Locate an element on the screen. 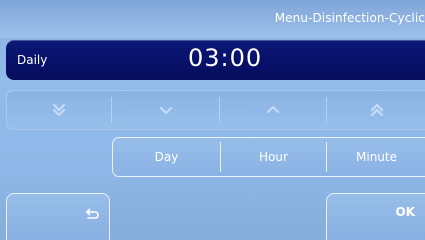  unit-selector: Day Hour Minute is located at coordinates (268, 157).